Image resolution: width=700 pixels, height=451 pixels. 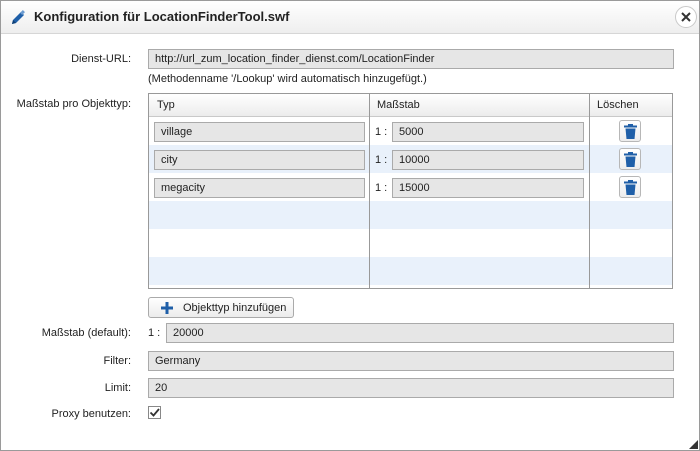 What do you see at coordinates (166, 105) in the screenshot?
I see `column-header-type: Typ` at bounding box center [166, 105].